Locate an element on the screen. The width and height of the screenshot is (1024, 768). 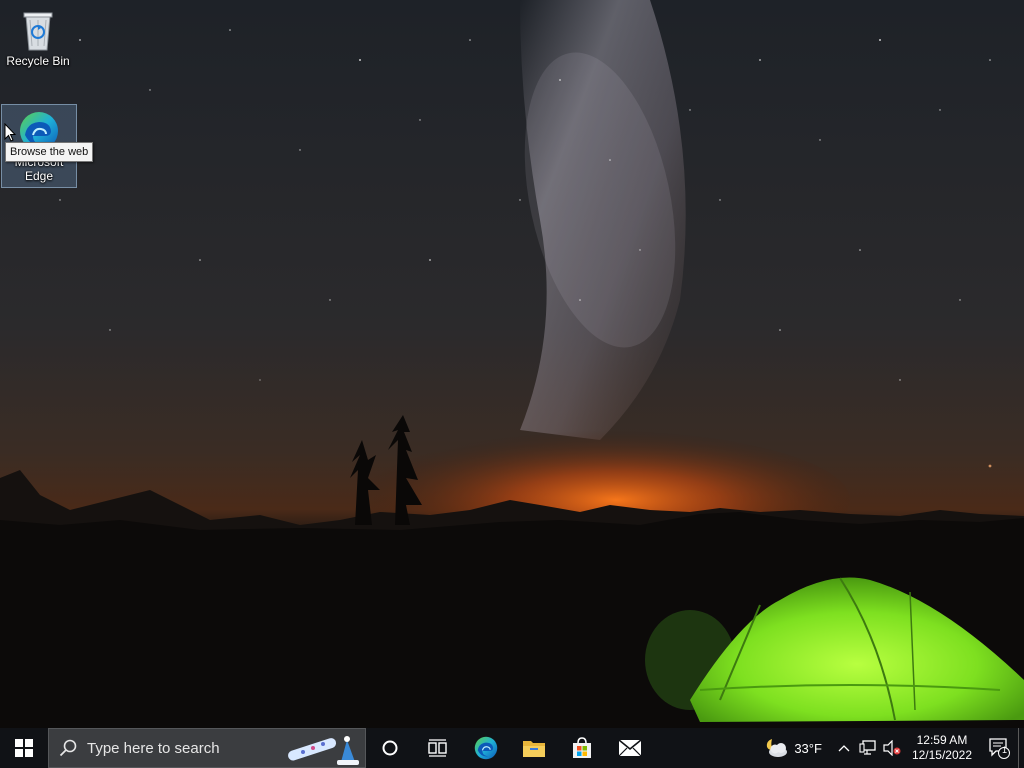
cortana-button is located at coordinates (390, 748).